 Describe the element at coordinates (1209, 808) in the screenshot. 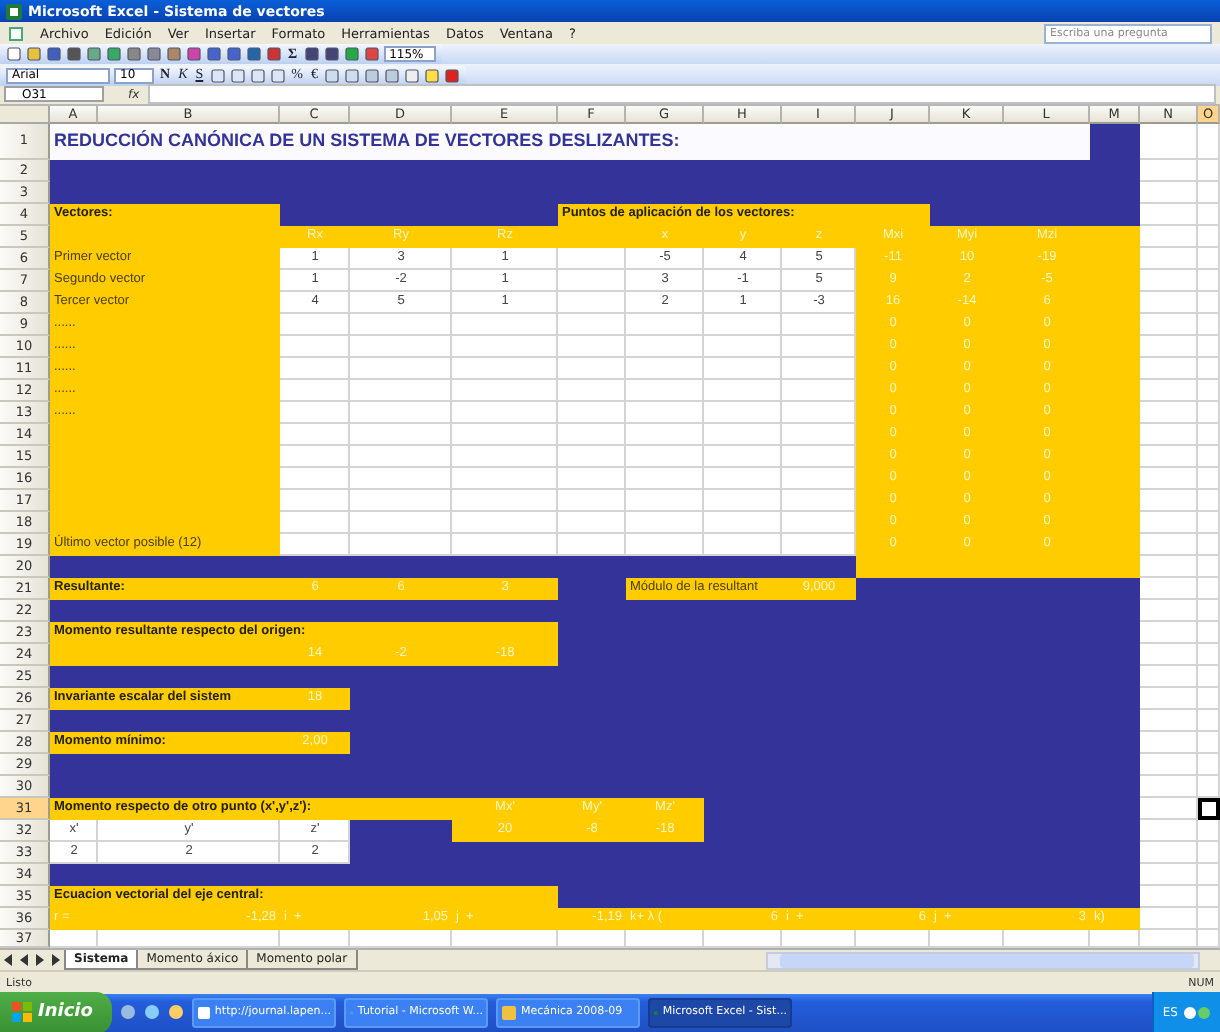

I see `active-cell` at that location.